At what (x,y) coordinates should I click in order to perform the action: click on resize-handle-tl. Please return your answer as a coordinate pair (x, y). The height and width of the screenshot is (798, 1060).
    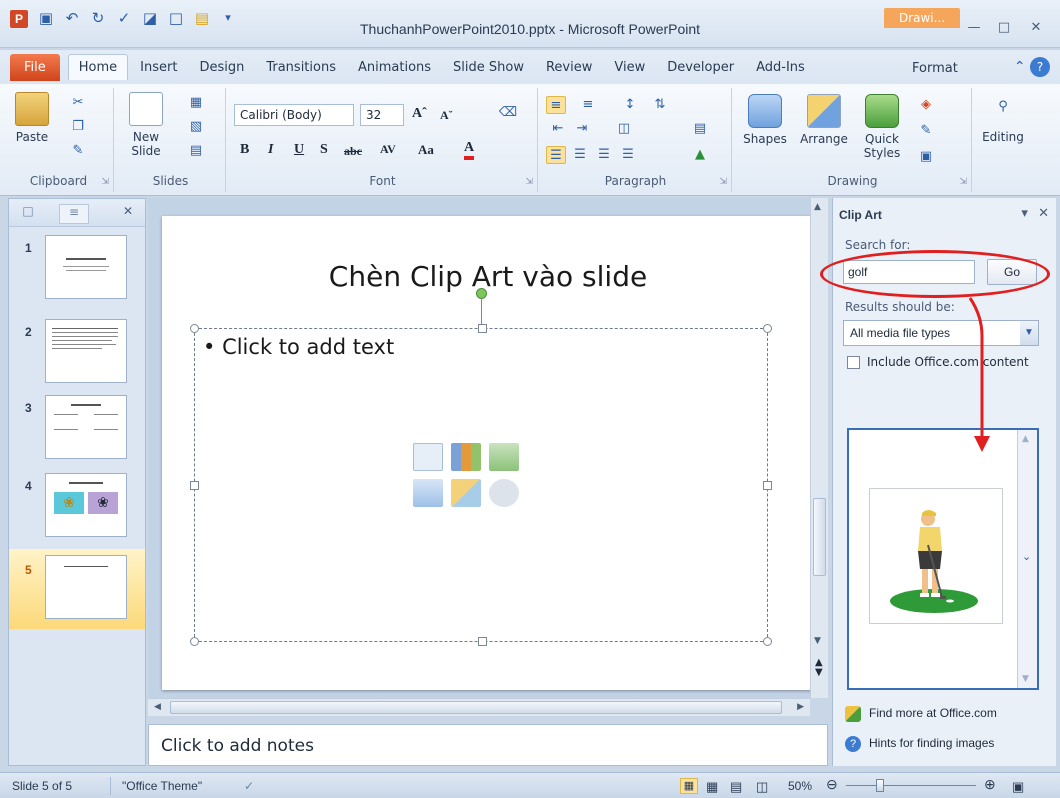
    Looking at the image, I should click on (194, 328).